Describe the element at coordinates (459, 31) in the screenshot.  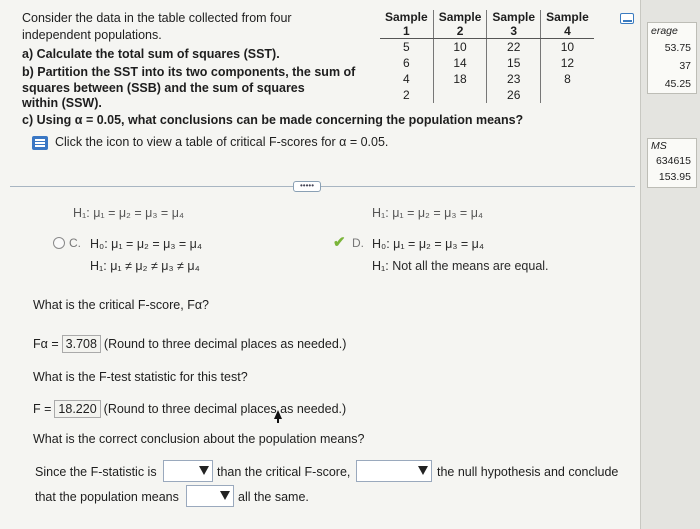
I see `table-header-number: 2` at that location.